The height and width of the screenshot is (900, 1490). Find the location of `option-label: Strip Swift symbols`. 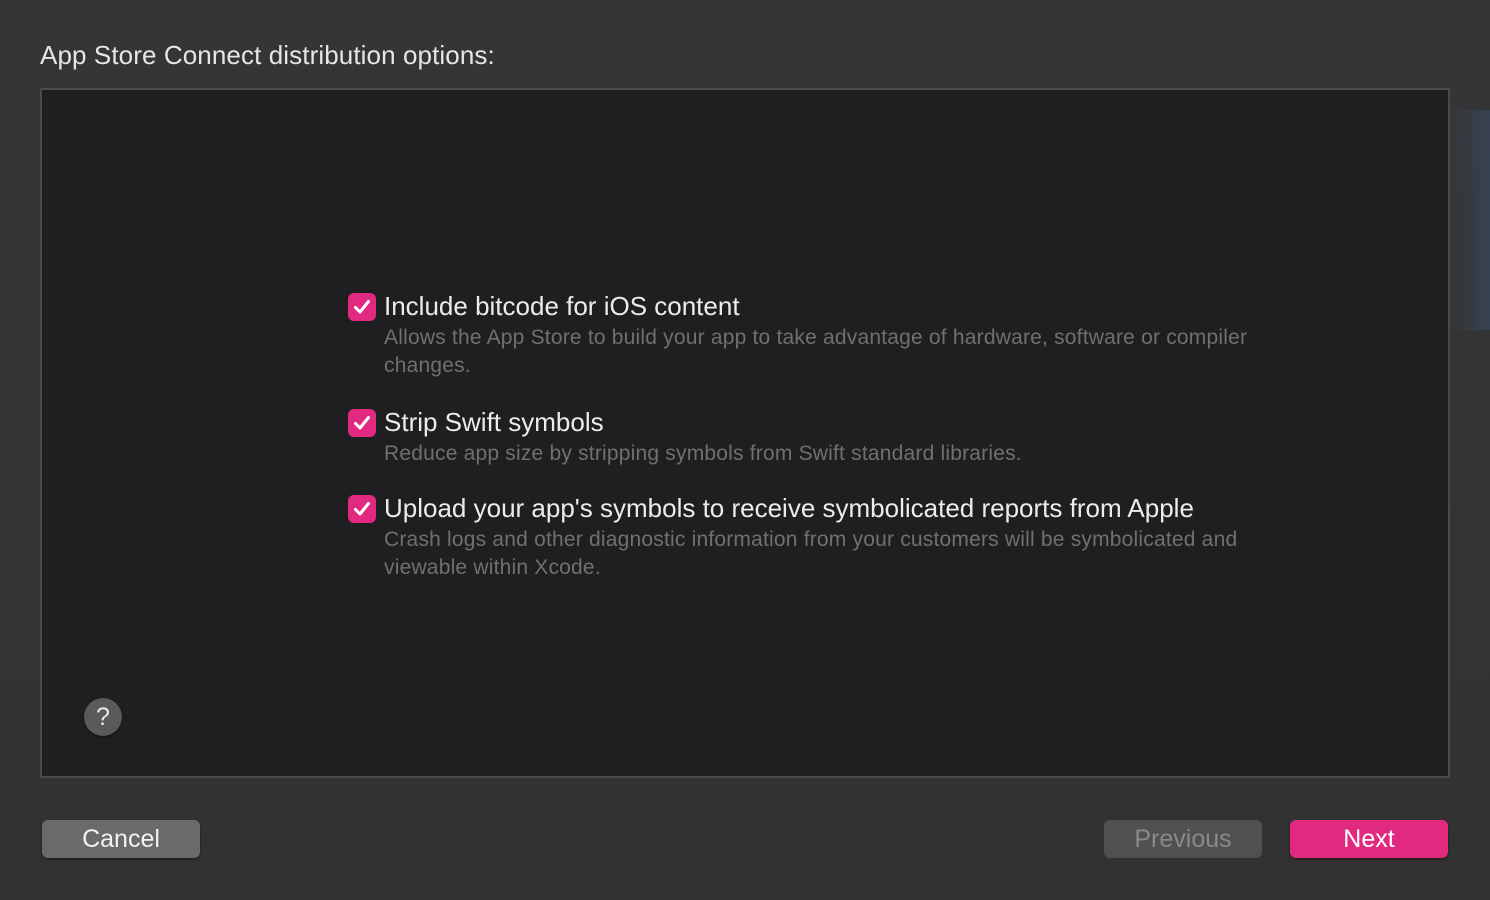

option-label: Strip Swift symbols is located at coordinates (826, 422).